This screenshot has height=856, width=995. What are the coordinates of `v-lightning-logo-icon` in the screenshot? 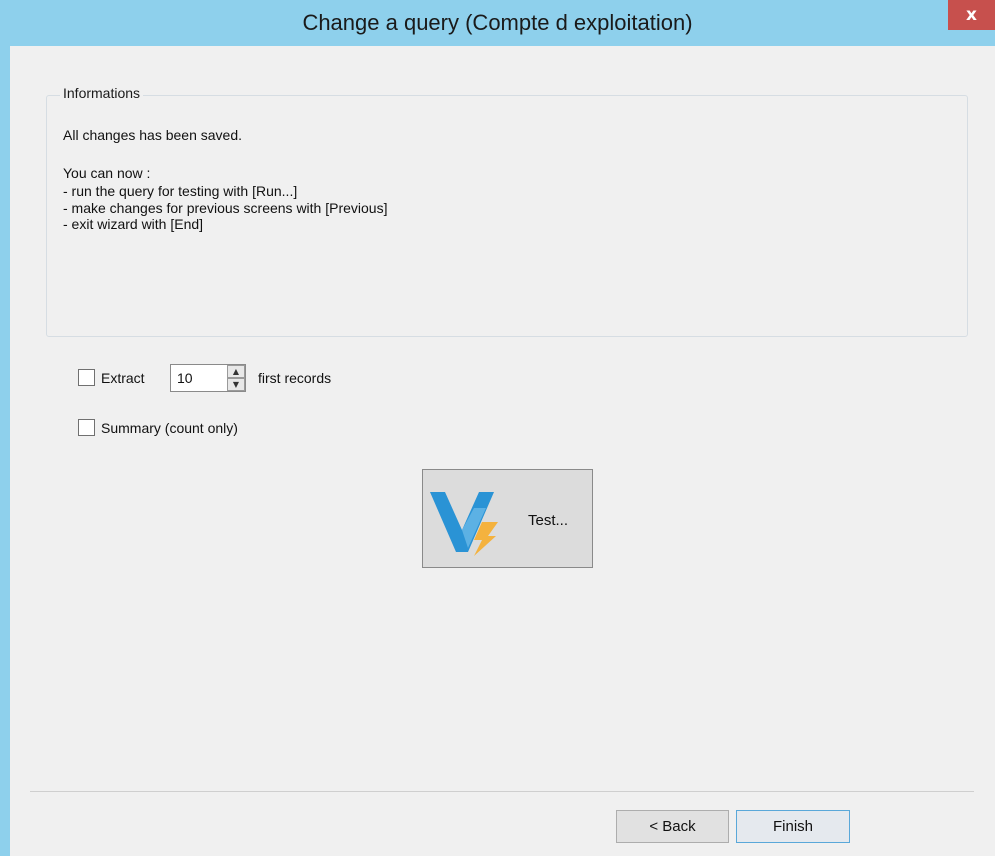 It's located at (464, 524).